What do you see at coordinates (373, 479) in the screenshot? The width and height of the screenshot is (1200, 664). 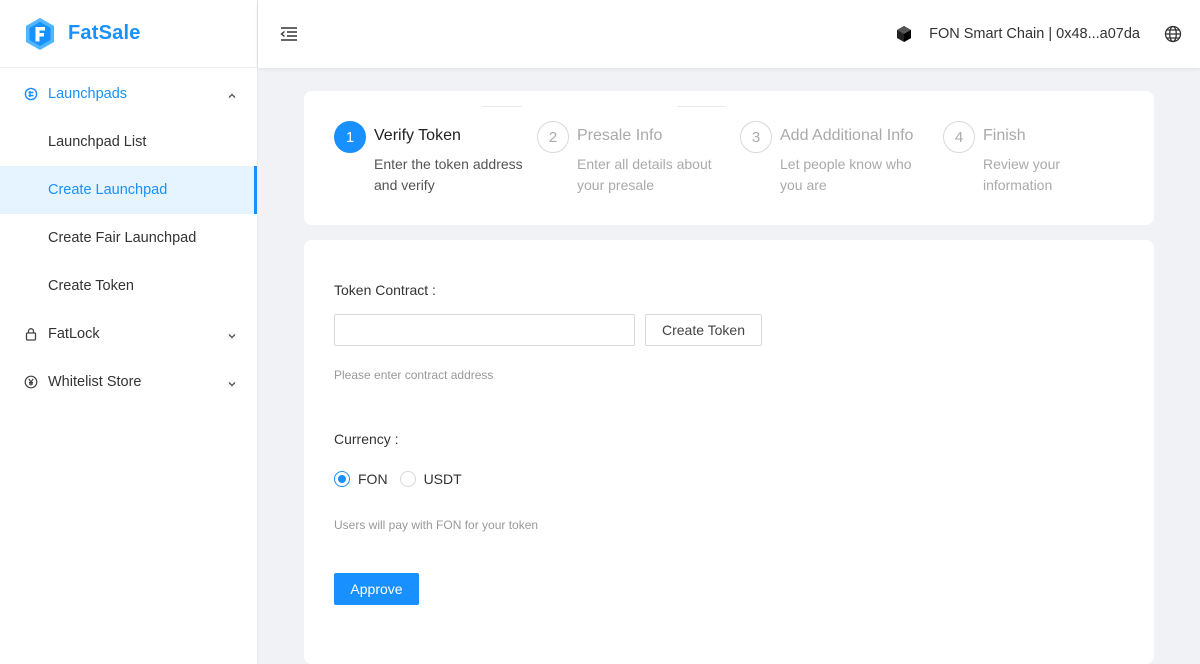 I see `radio-label: FON` at bounding box center [373, 479].